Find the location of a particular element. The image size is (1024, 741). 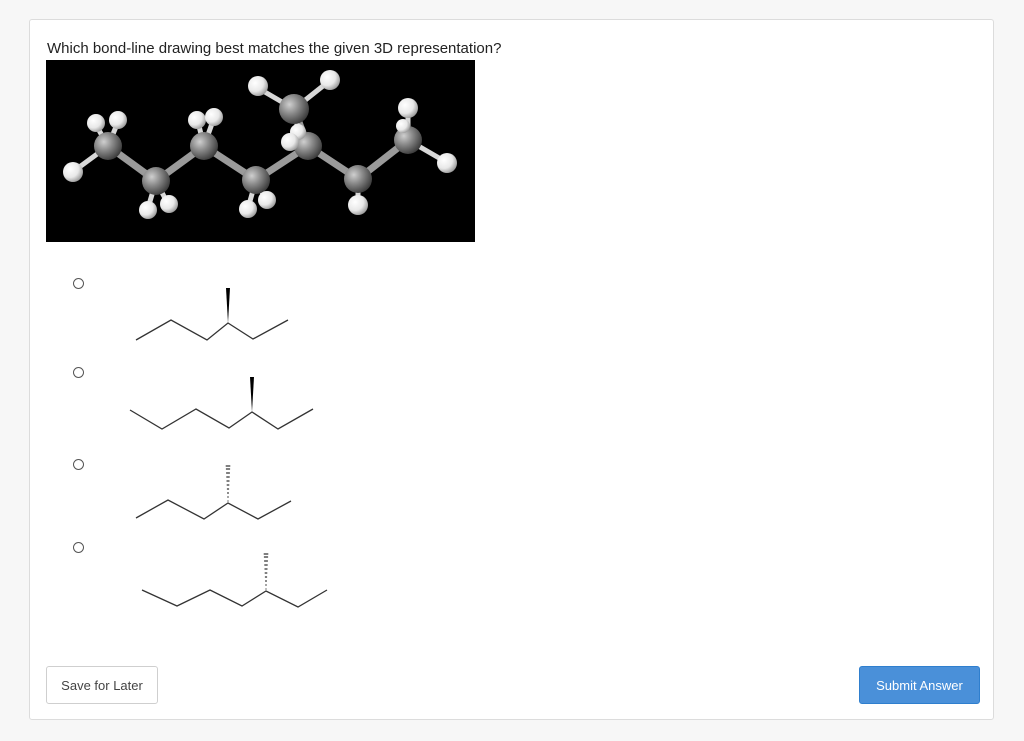

ball-and-stick-model-image is located at coordinates (260, 151).